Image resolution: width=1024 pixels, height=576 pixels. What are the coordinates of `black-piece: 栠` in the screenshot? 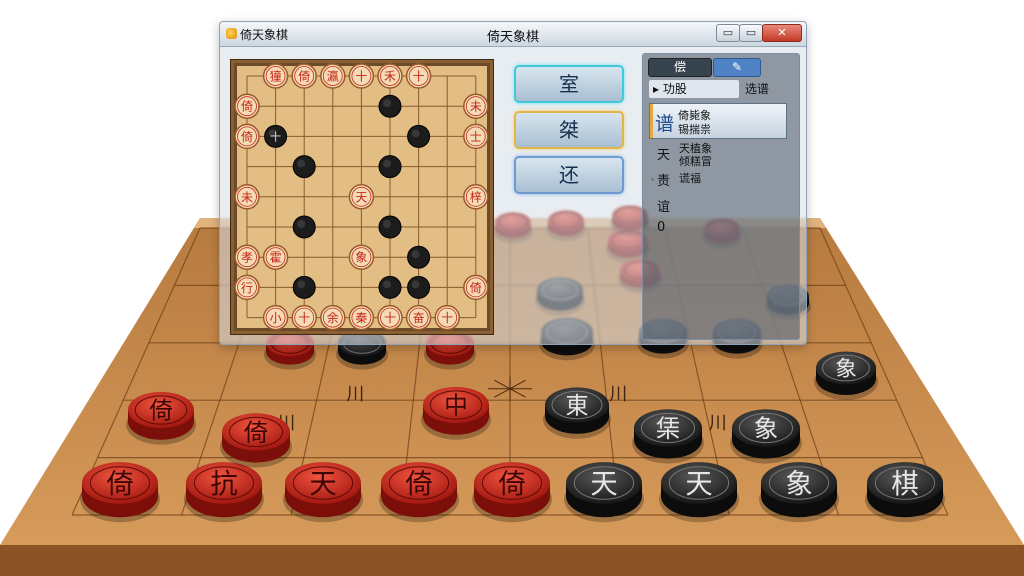 It's located at (668, 436).